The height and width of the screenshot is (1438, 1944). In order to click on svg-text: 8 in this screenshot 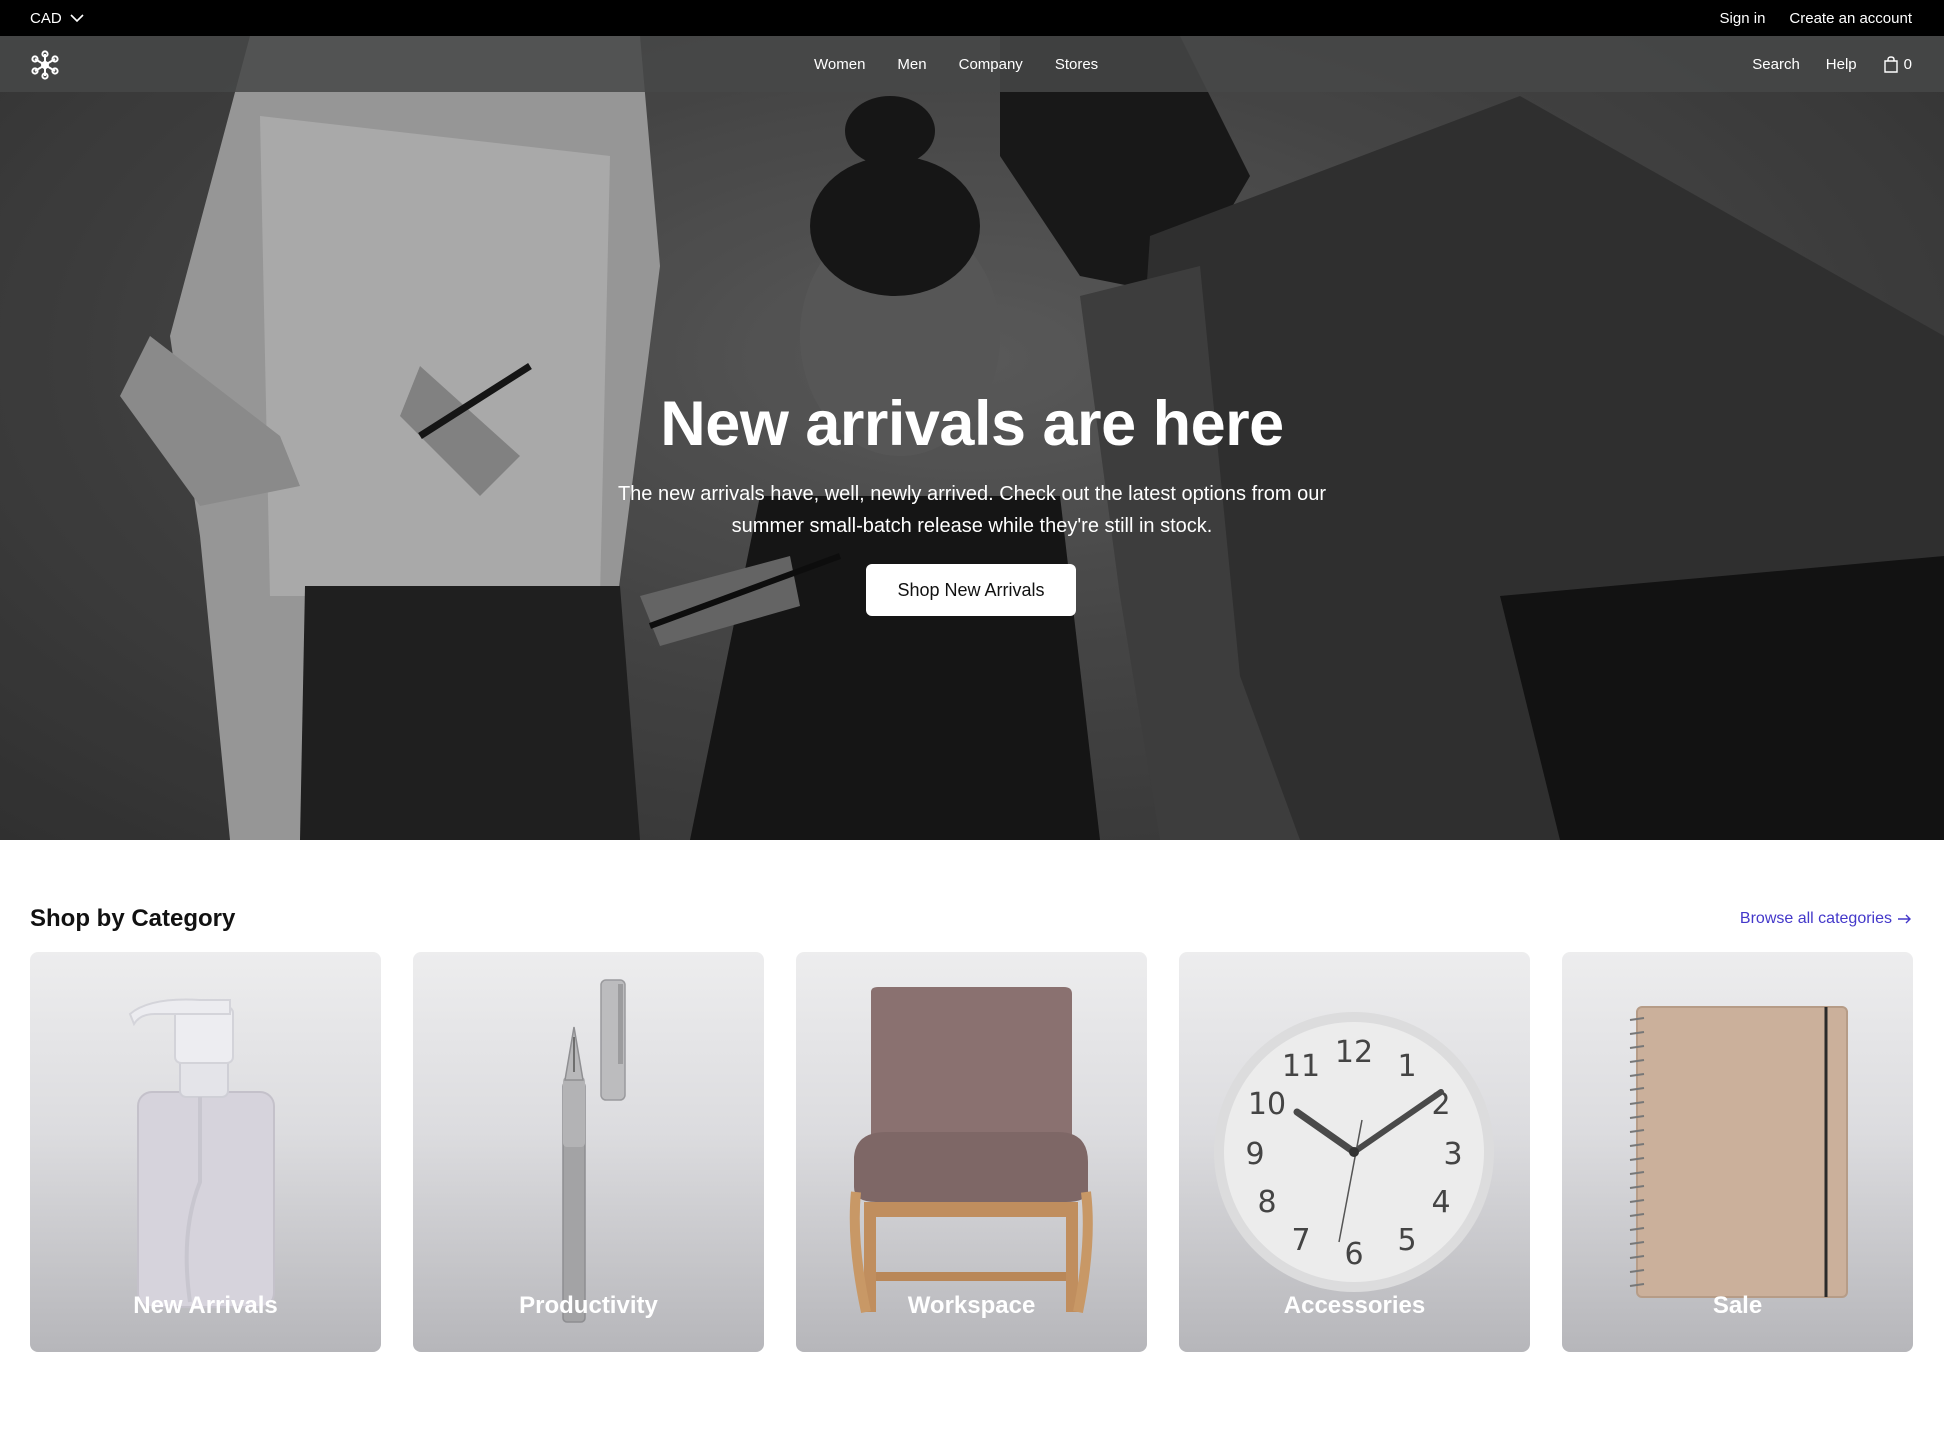, I will do `click(1266, 1202)`.